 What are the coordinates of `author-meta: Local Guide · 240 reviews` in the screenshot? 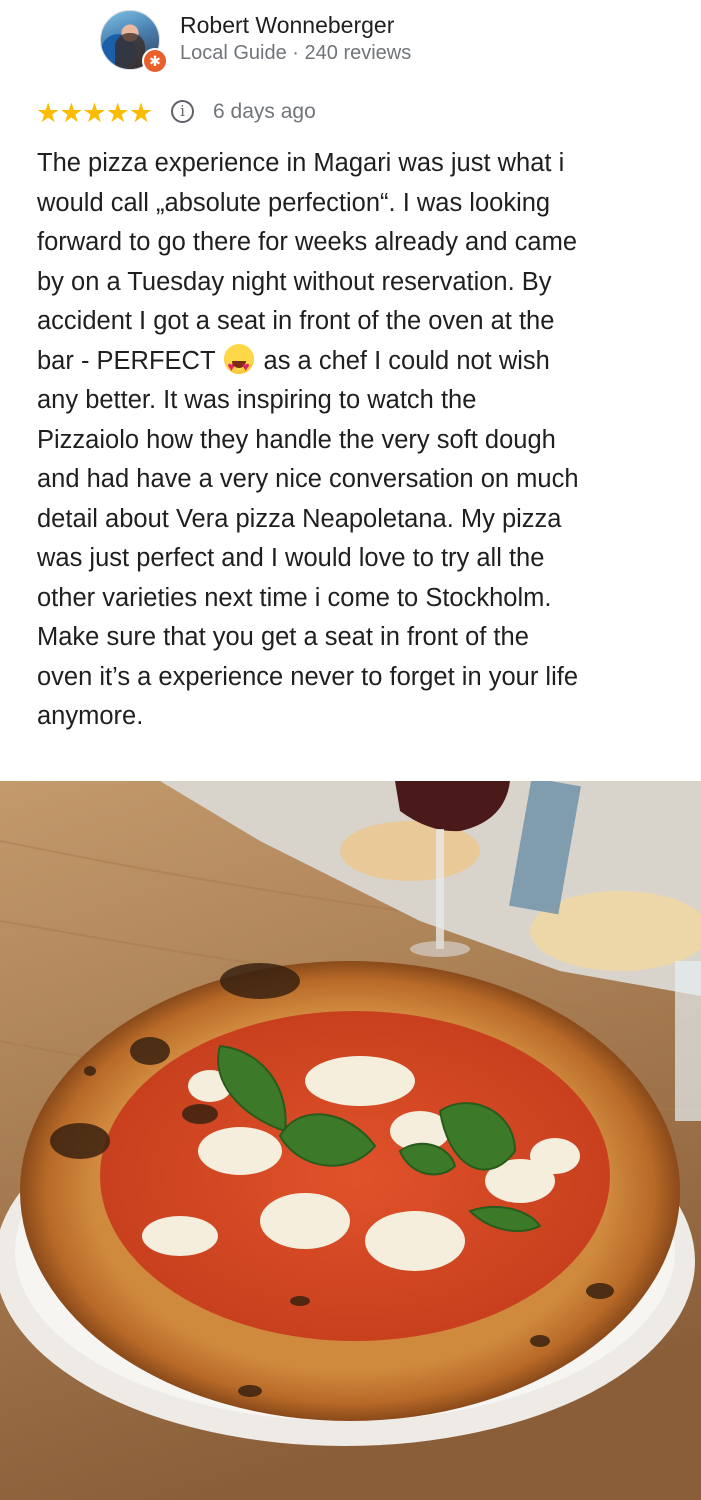 It's located at (296, 53).